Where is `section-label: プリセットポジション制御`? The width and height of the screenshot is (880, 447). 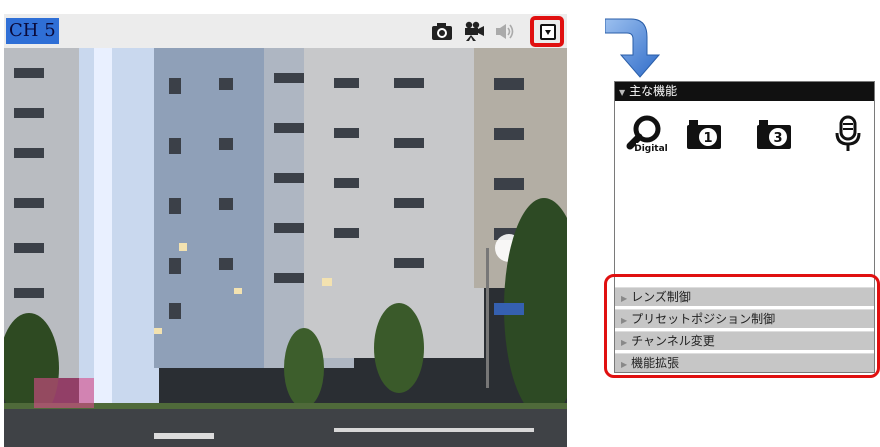 section-label: プリセットポジション制御 is located at coordinates (703, 319).